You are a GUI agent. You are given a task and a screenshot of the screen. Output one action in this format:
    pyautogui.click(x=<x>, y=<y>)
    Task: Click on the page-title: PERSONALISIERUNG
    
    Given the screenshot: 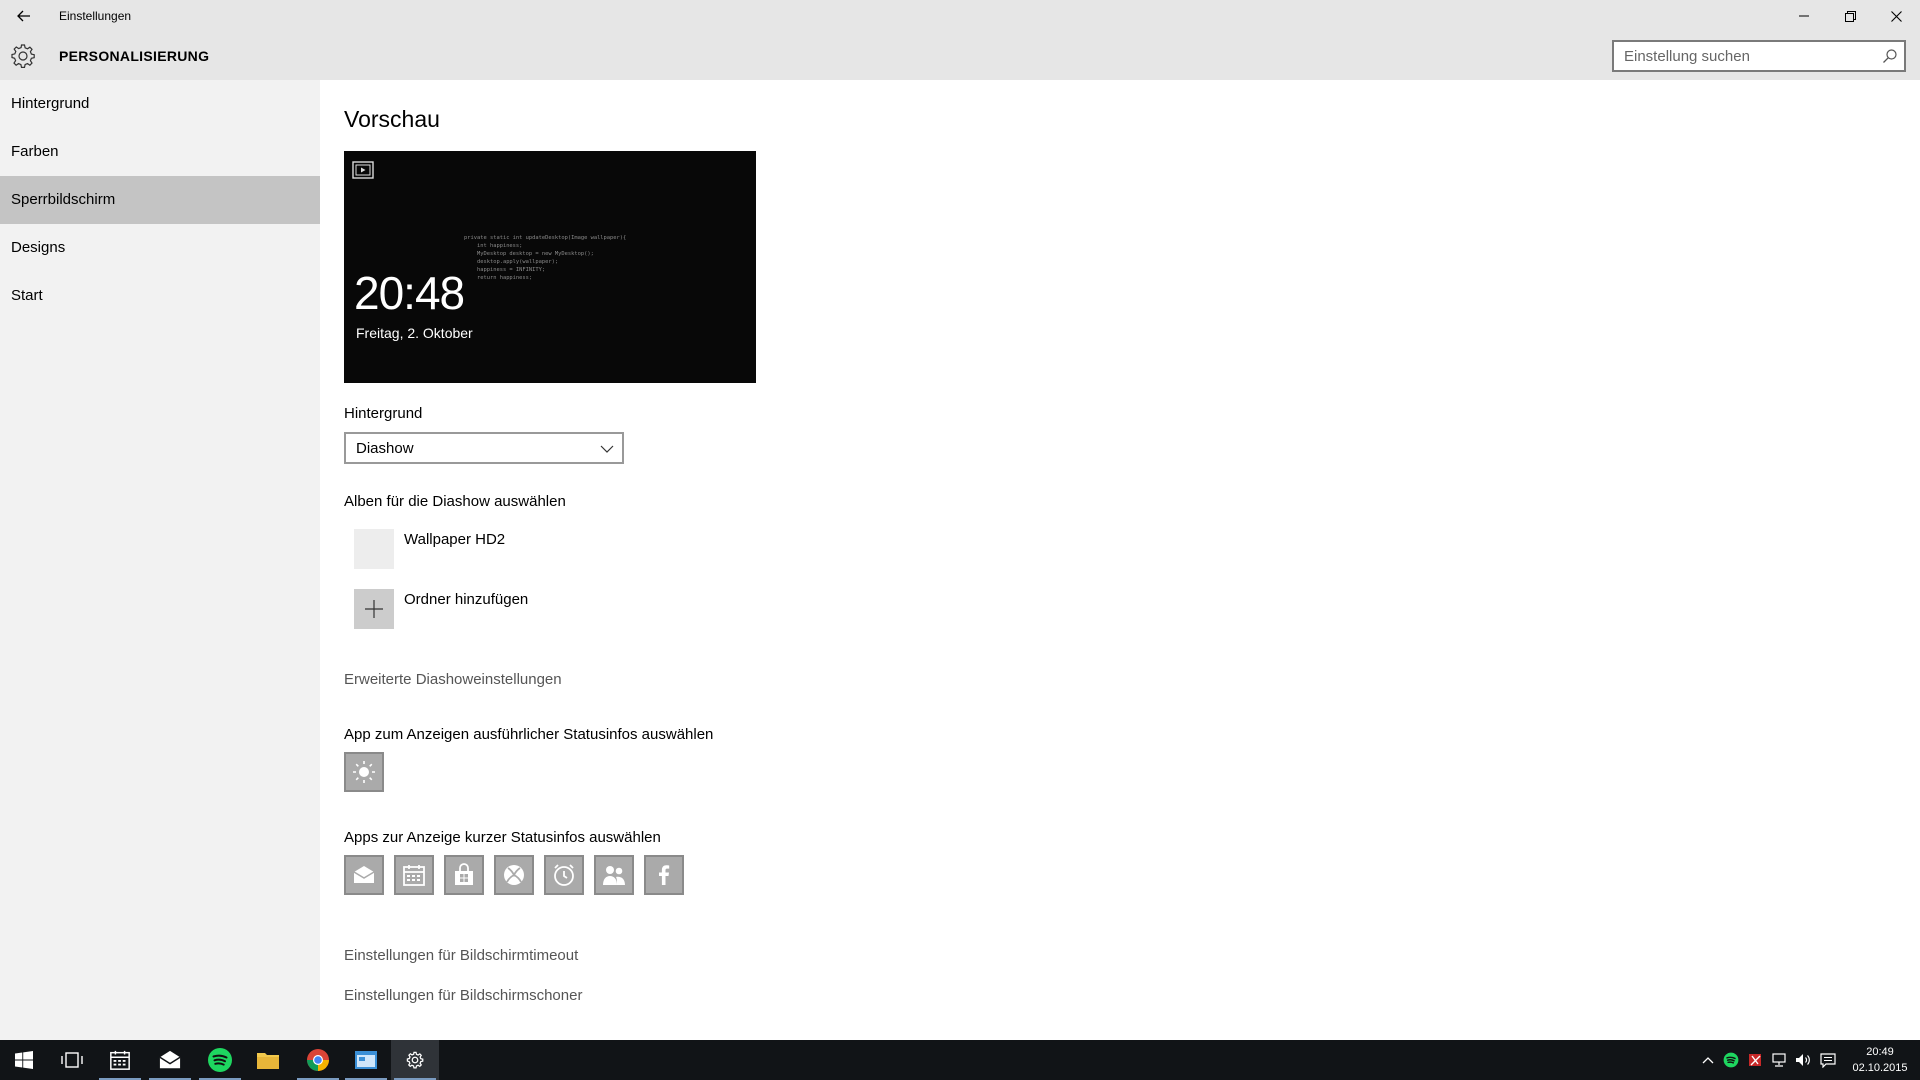 What is the action you would take?
    pyautogui.click(x=134, y=56)
    